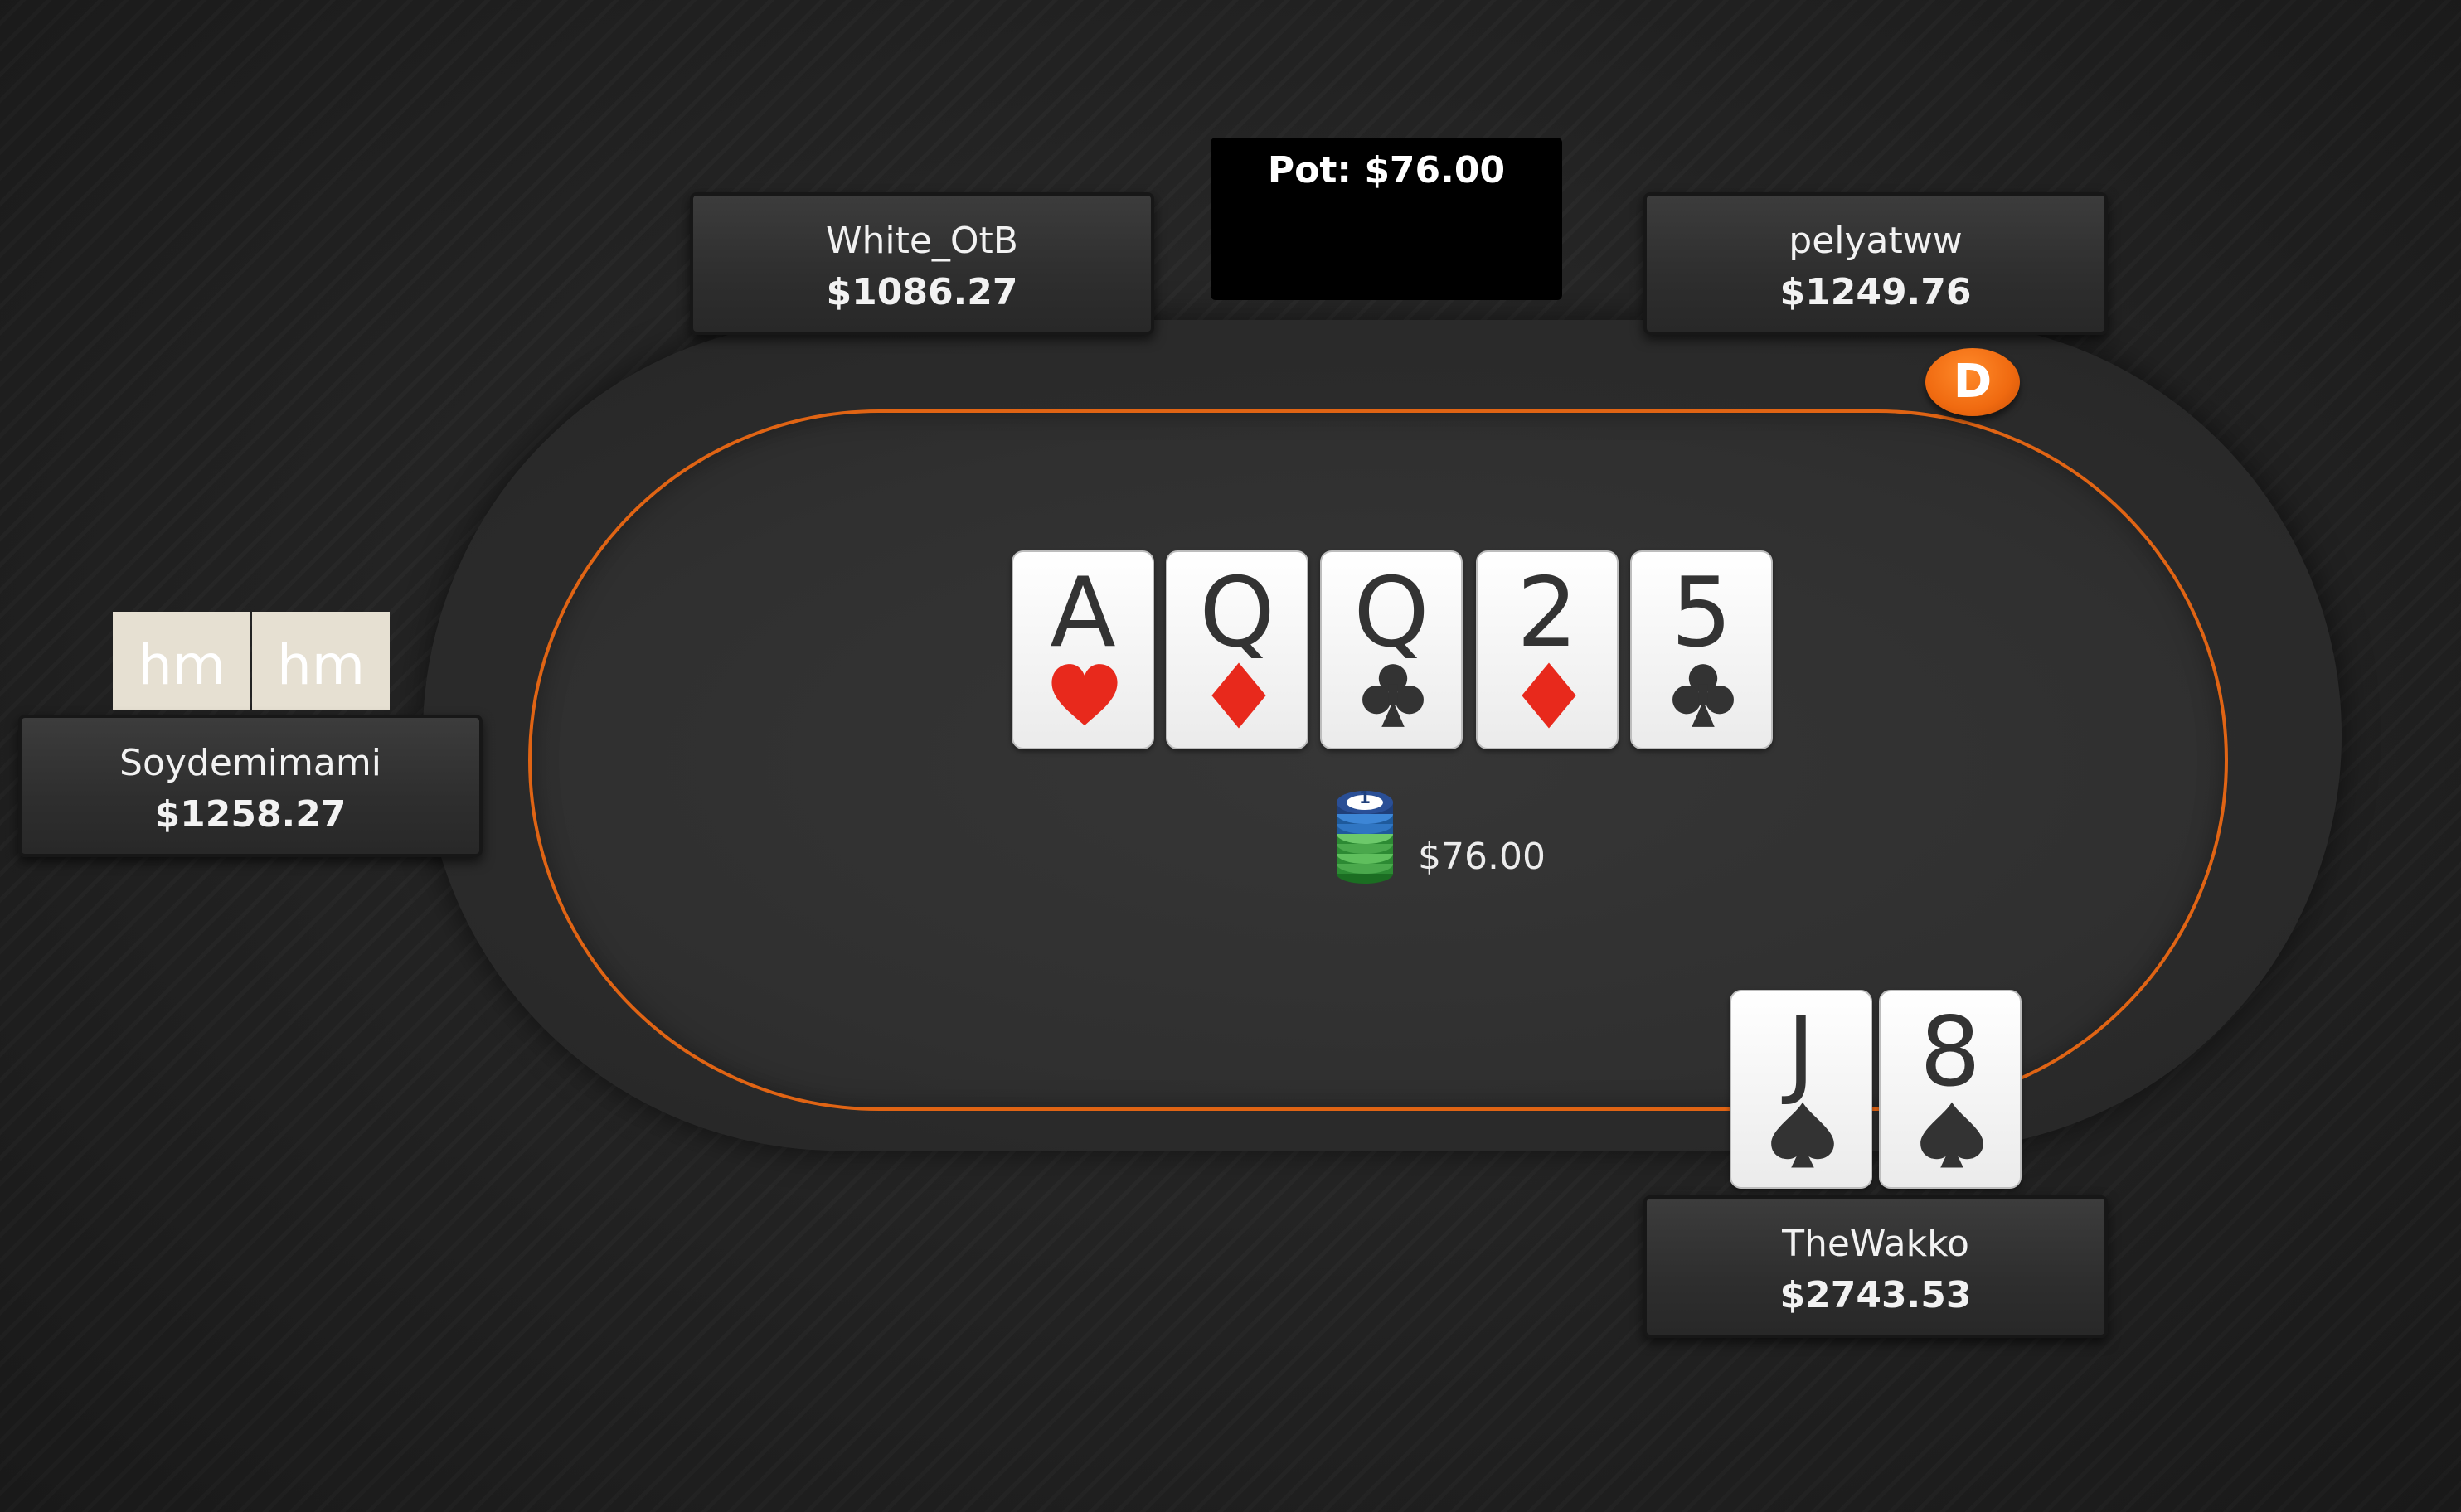  Describe the element at coordinates (250, 763) in the screenshot. I see `player-name: Soydemimami` at that location.